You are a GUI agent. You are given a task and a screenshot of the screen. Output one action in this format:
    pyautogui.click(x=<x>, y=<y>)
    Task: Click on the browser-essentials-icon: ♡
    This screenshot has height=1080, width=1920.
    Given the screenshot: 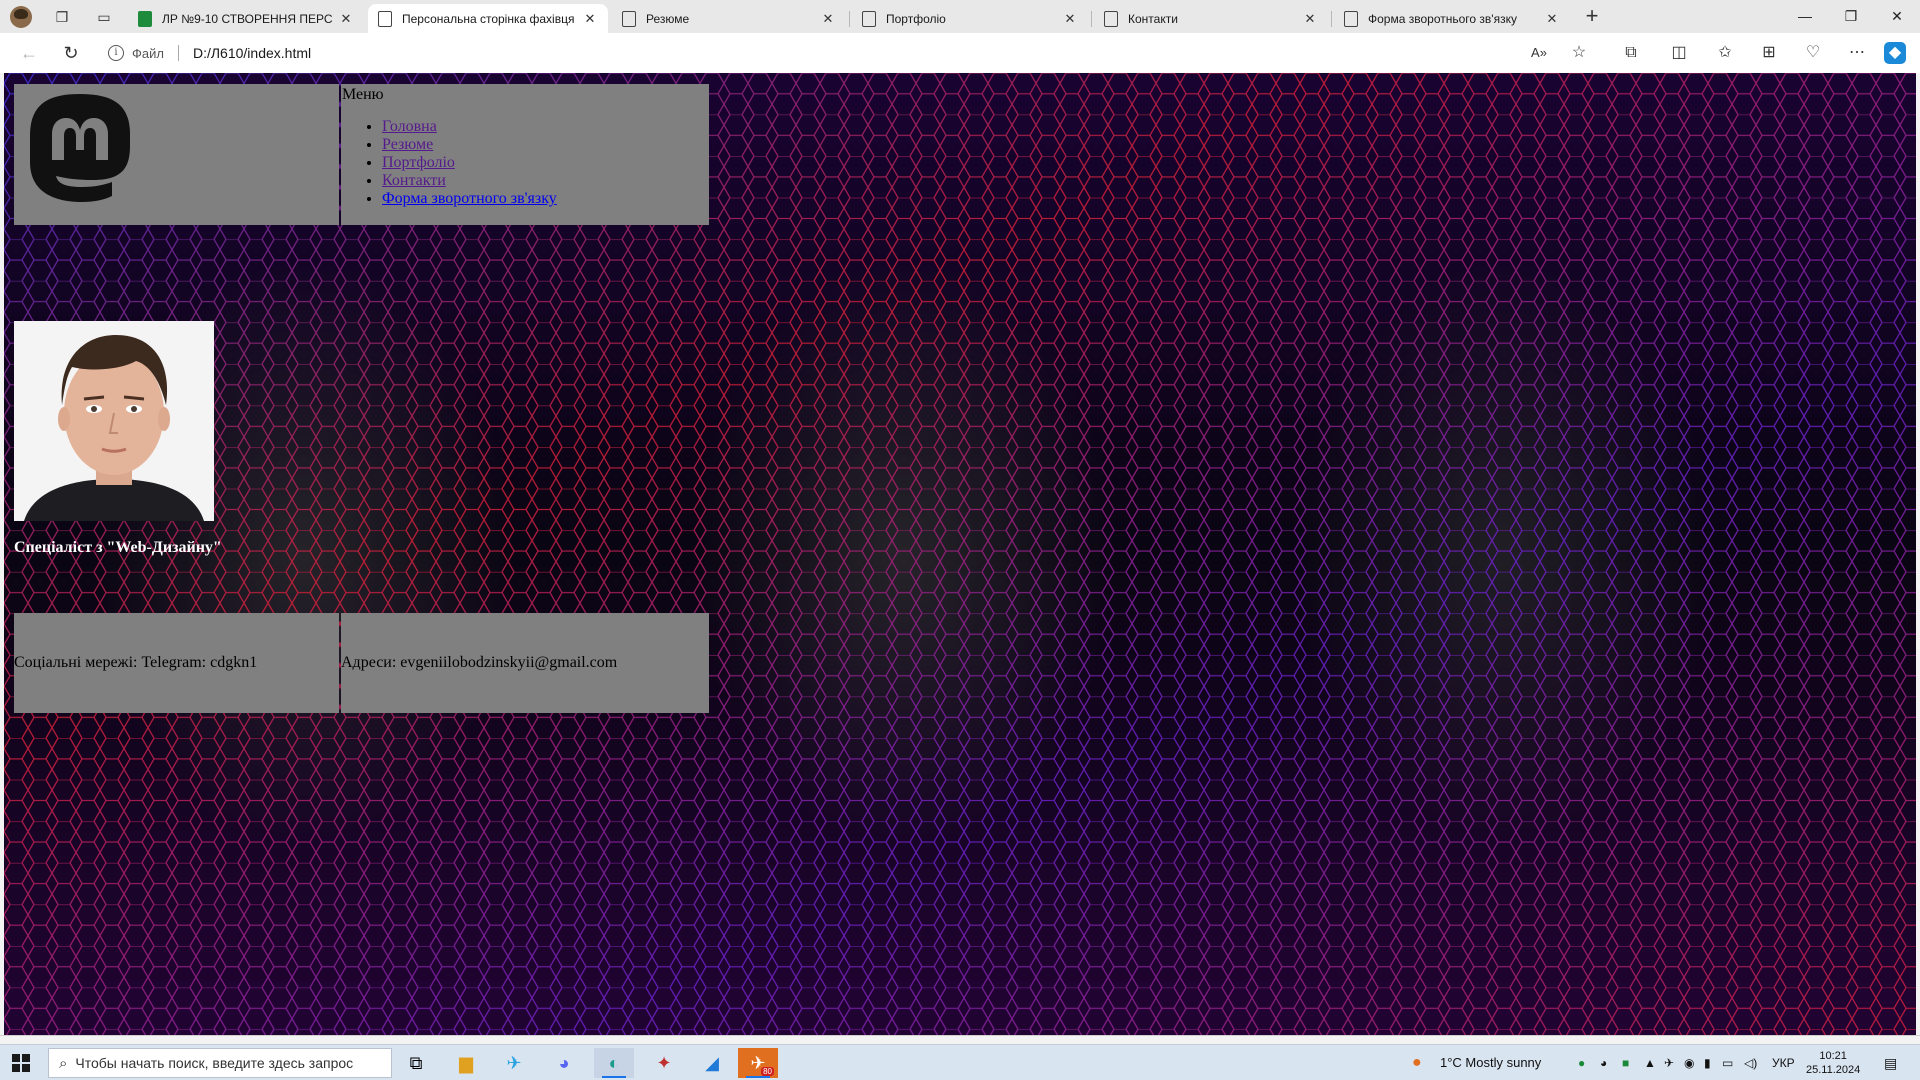 What is the action you would take?
    pyautogui.click(x=1813, y=53)
    